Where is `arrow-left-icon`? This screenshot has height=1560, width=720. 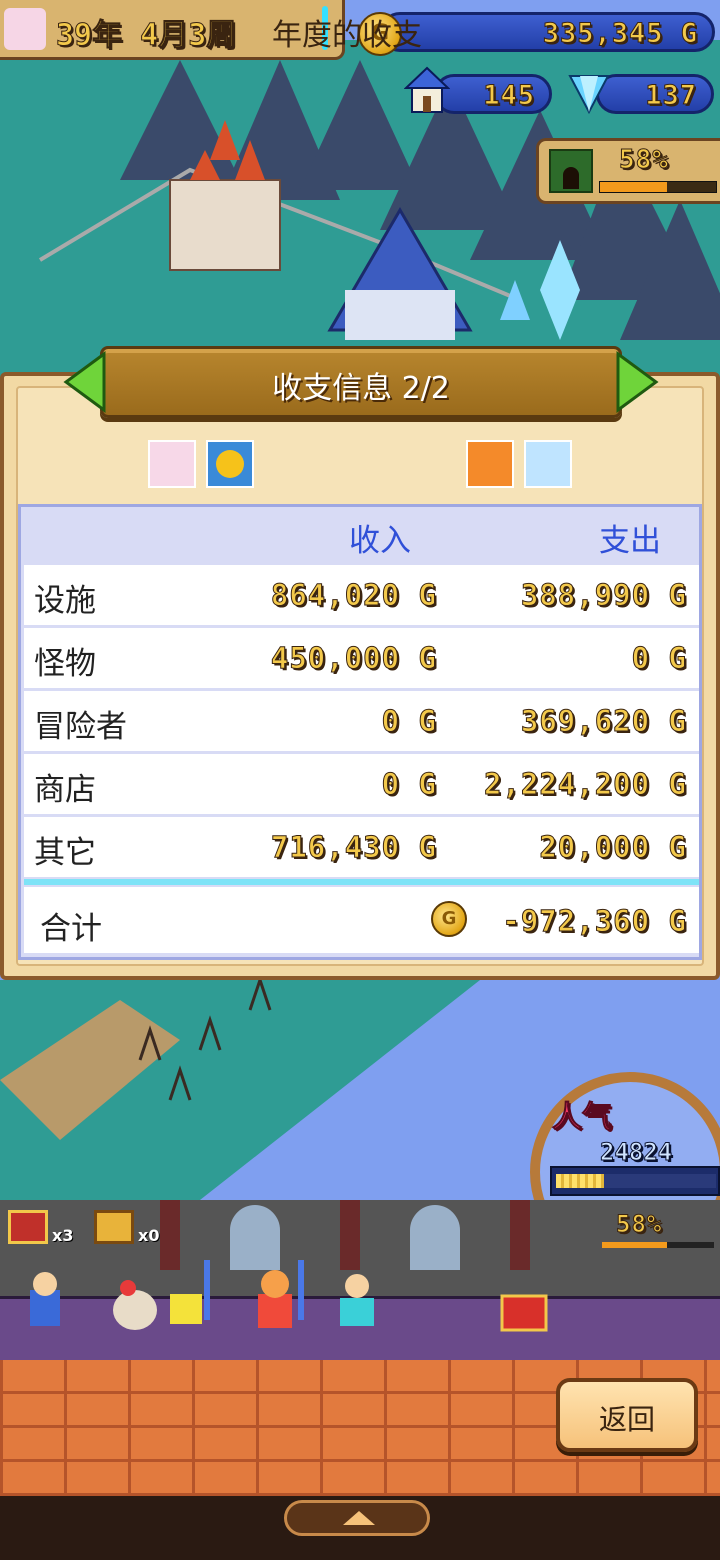
arrow-left-icon is located at coordinates (85, 382).